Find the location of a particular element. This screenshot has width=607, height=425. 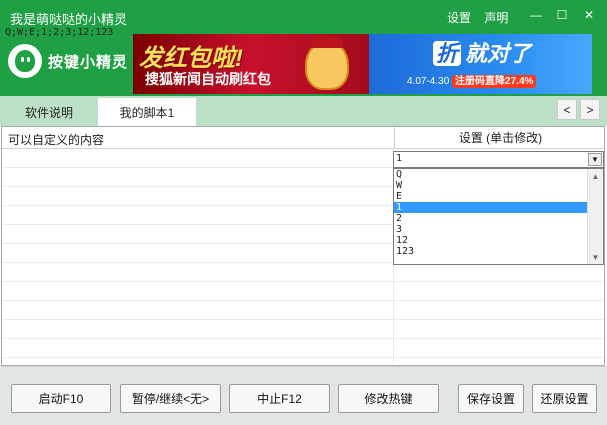

banner-right: 折就对了 4.07-4.30 注册码直降27.4% is located at coordinates (480, 64).